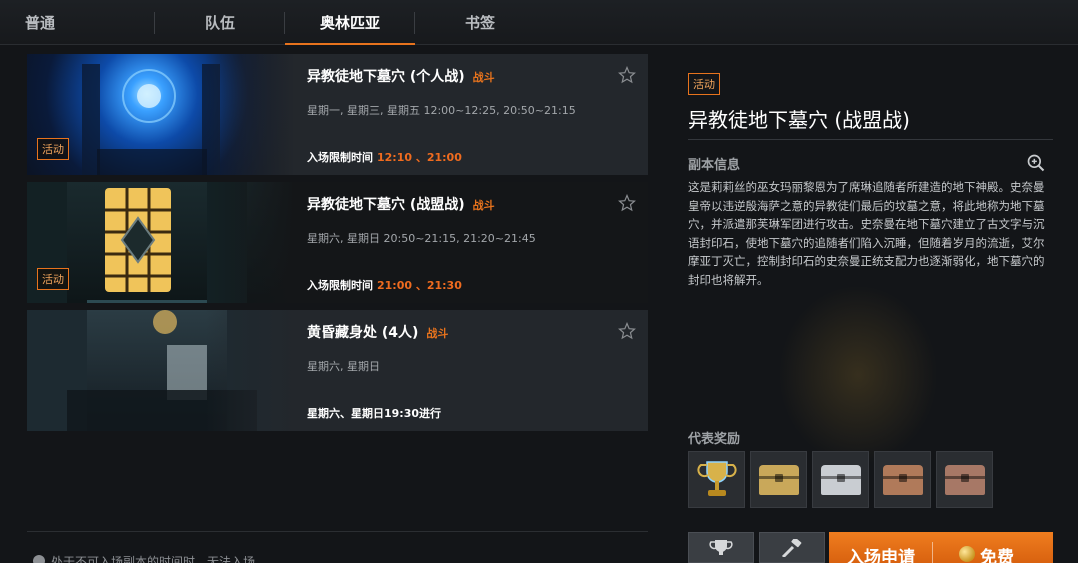 This screenshot has height=563, width=1078. I want to click on dungeon-title-text: 异教徒地下墓穴 (战盟战), so click(386, 205).